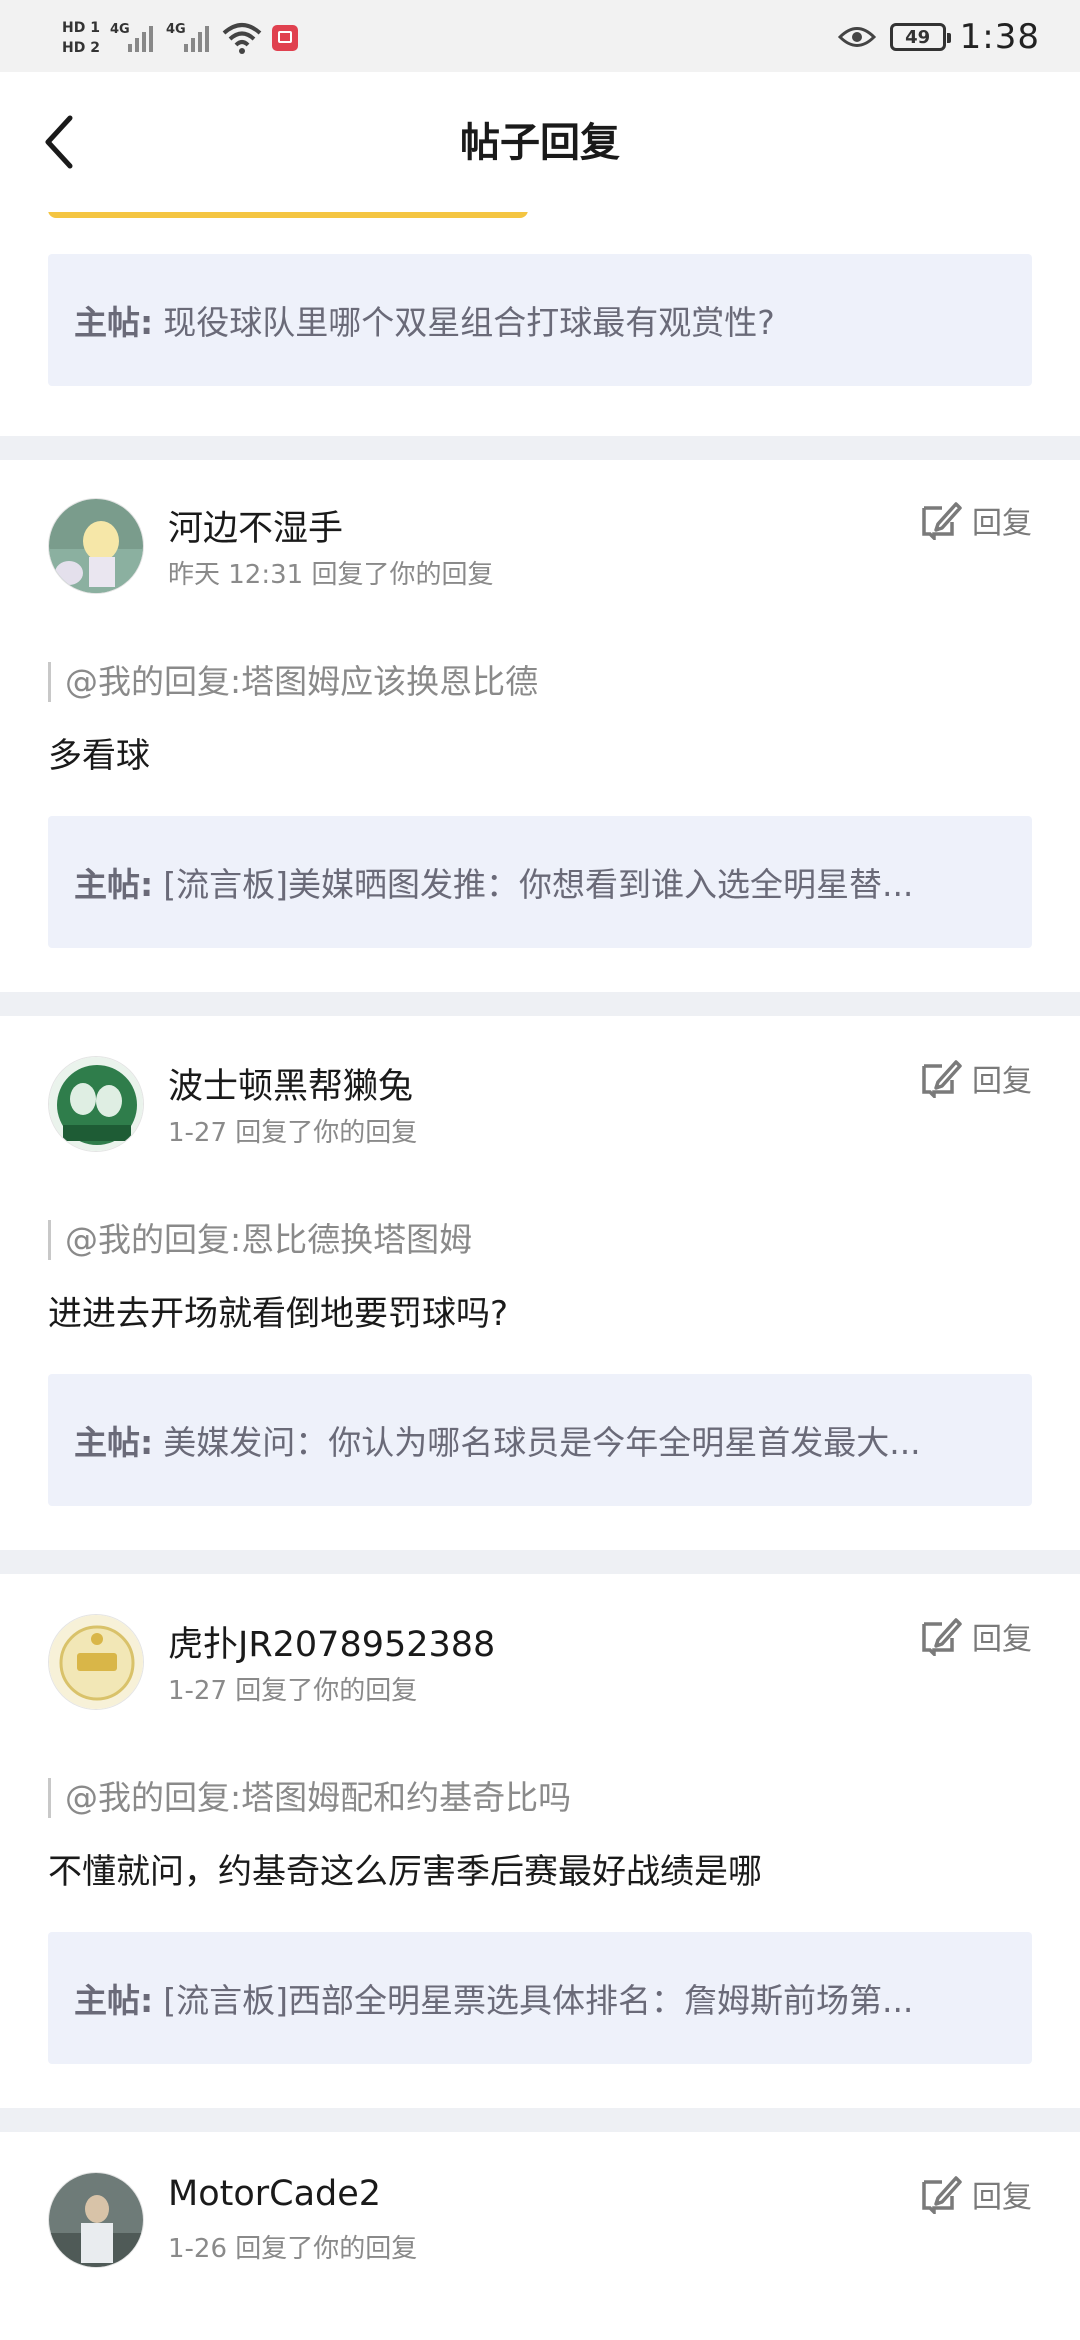  What do you see at coordinates (856, 37) in the screenshot?
I see `eye-icon` at bounding box center [856, 37].